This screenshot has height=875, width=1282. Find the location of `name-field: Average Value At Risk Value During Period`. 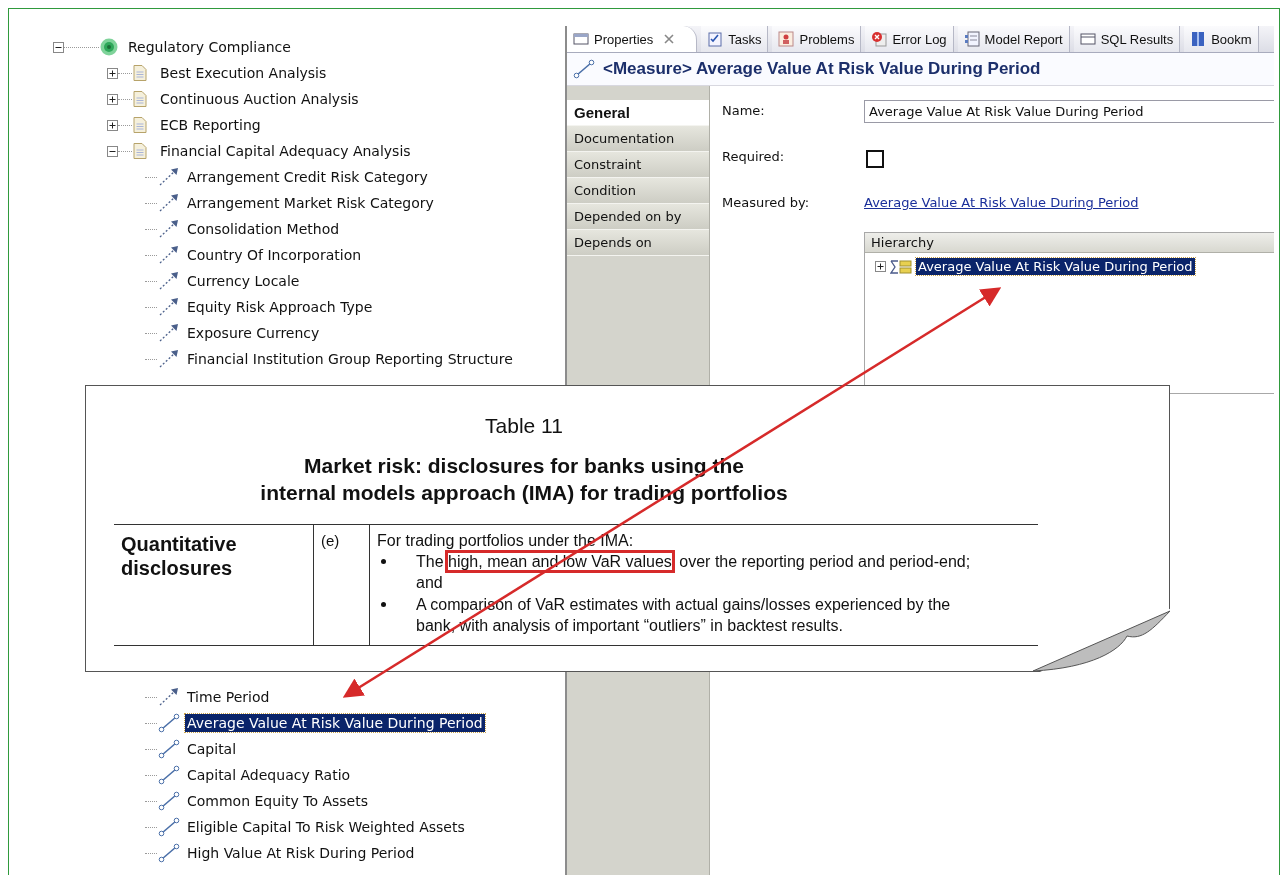

name-field: Average Value At Risk Value During Period is located at coordinates (1069, 111).